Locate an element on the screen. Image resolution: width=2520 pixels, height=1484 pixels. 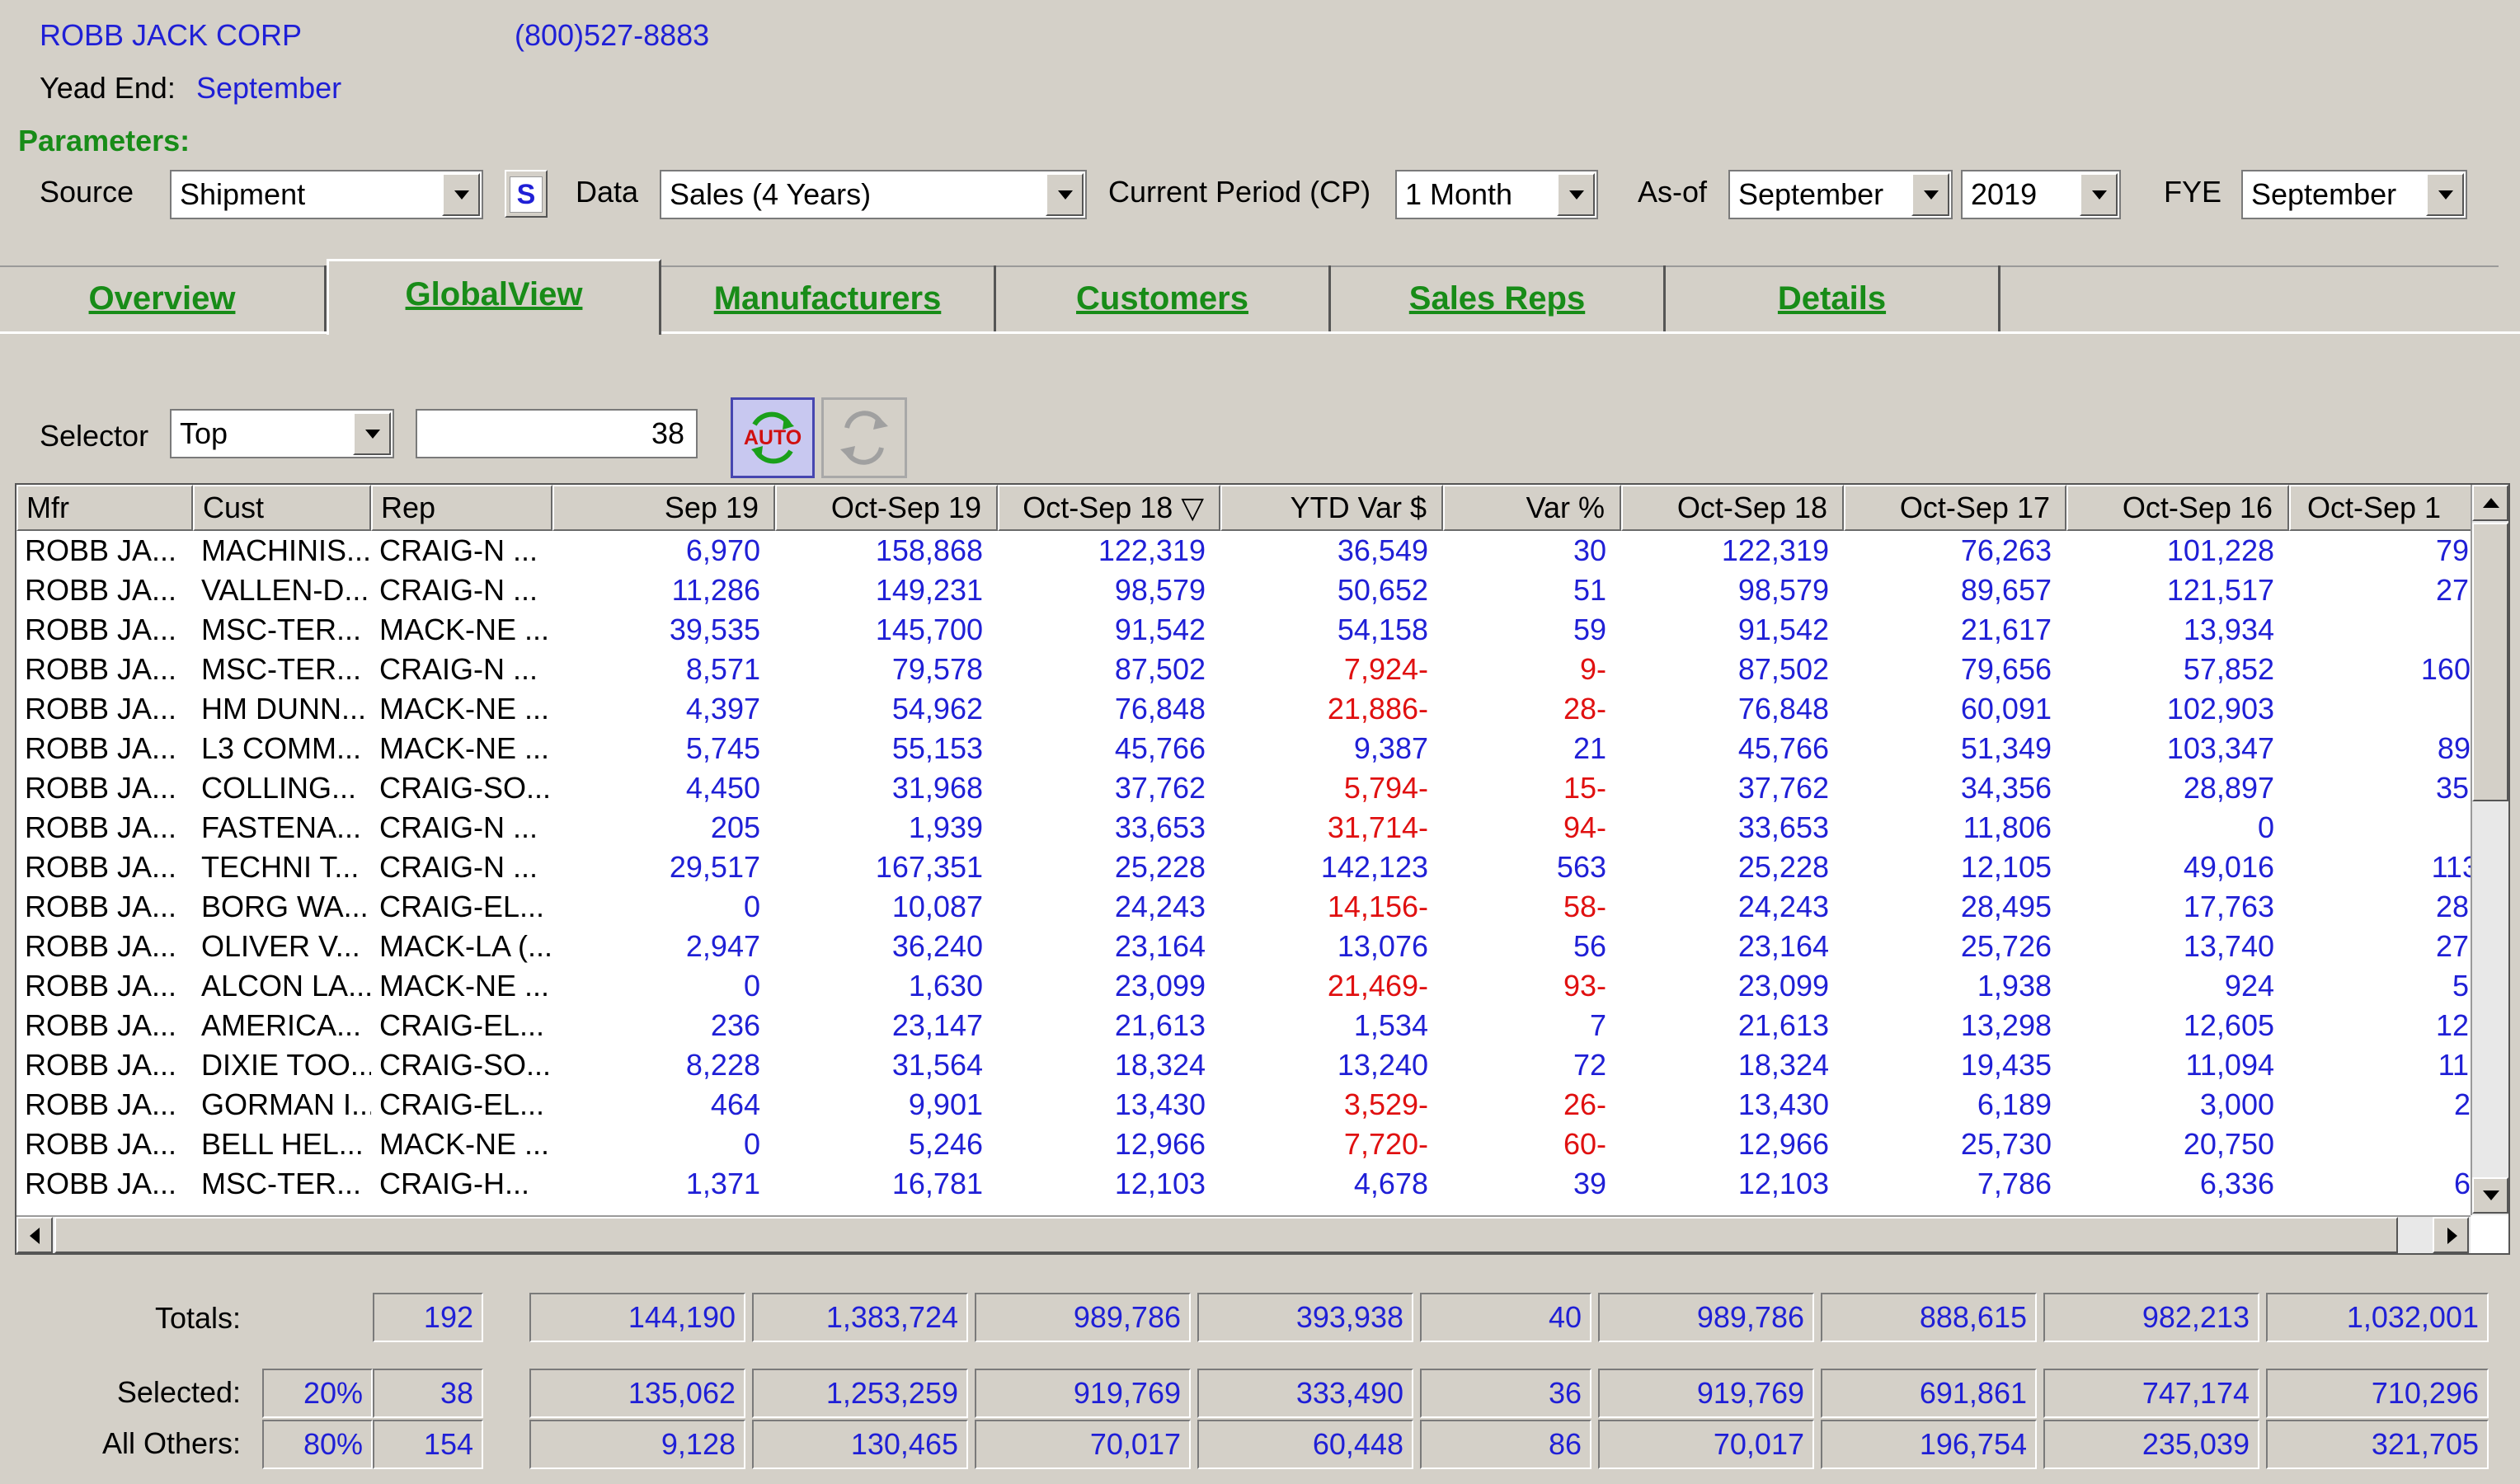
col-header-octsep17: Oct-Sep 17 is located at coordinates (1955, 508).